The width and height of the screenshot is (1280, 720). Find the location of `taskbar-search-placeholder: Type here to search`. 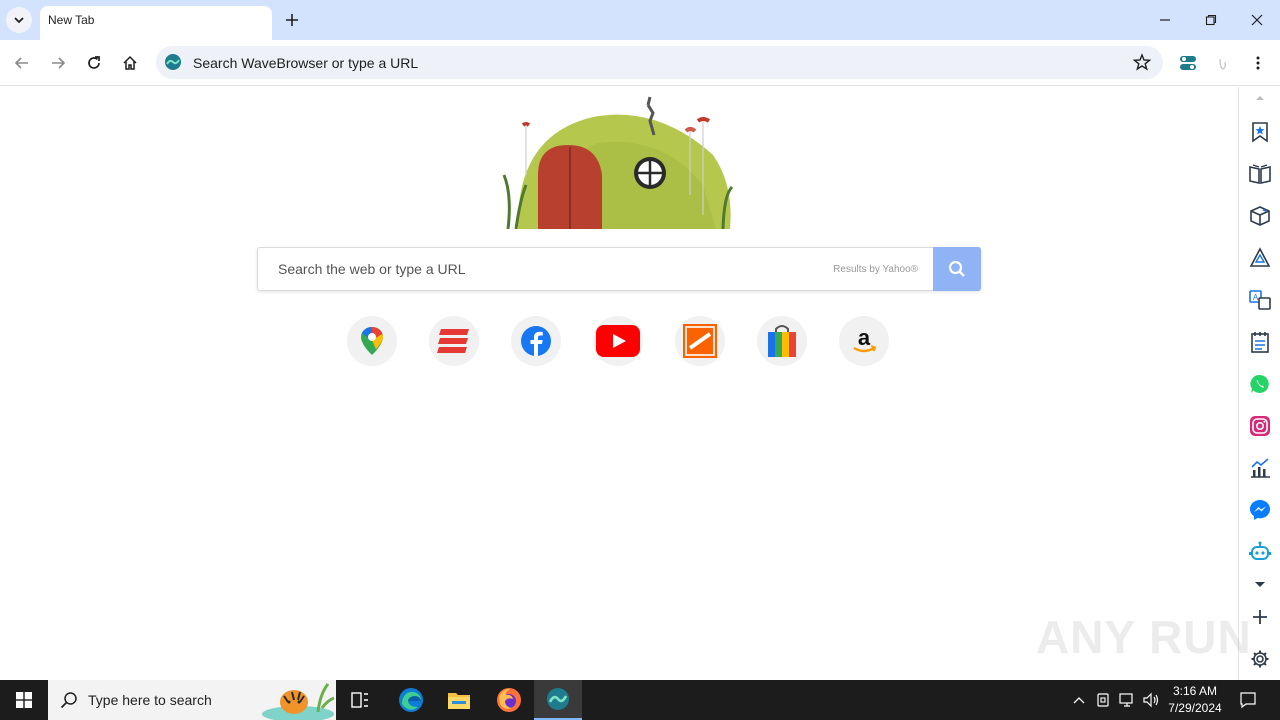

taskbar-search-placeholder: Type here to search is located at coordinates (150, 700).